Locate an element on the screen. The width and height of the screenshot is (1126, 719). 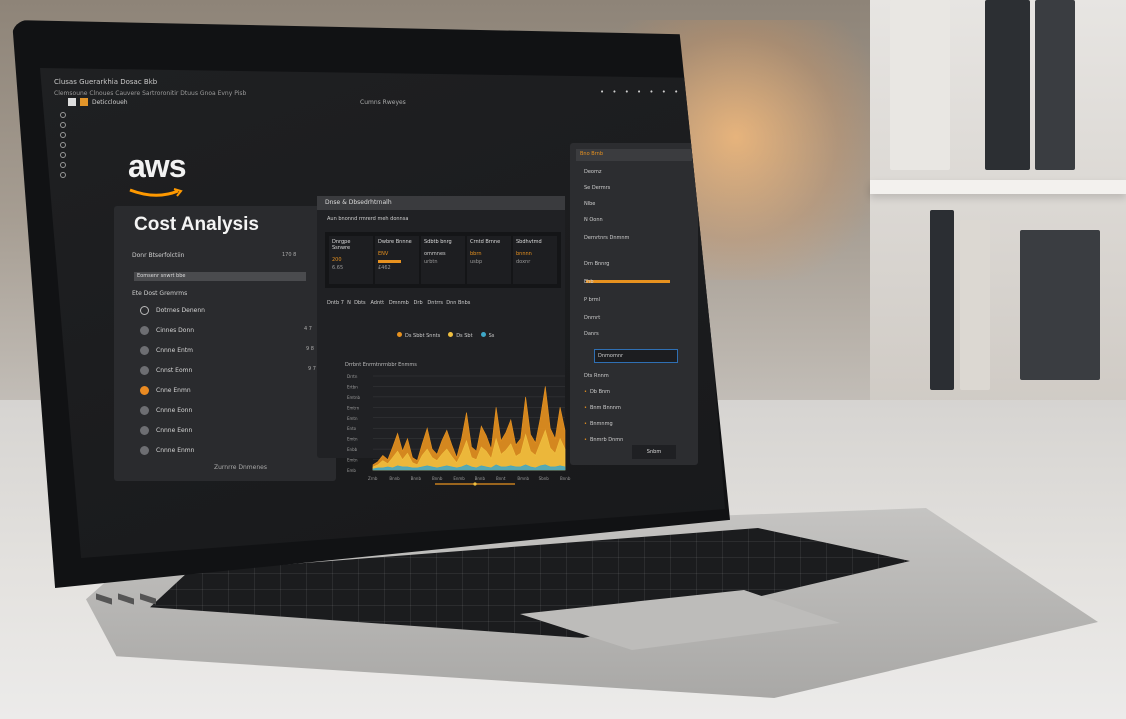
filter-chip: Drb is located at coordinates (418, 303).